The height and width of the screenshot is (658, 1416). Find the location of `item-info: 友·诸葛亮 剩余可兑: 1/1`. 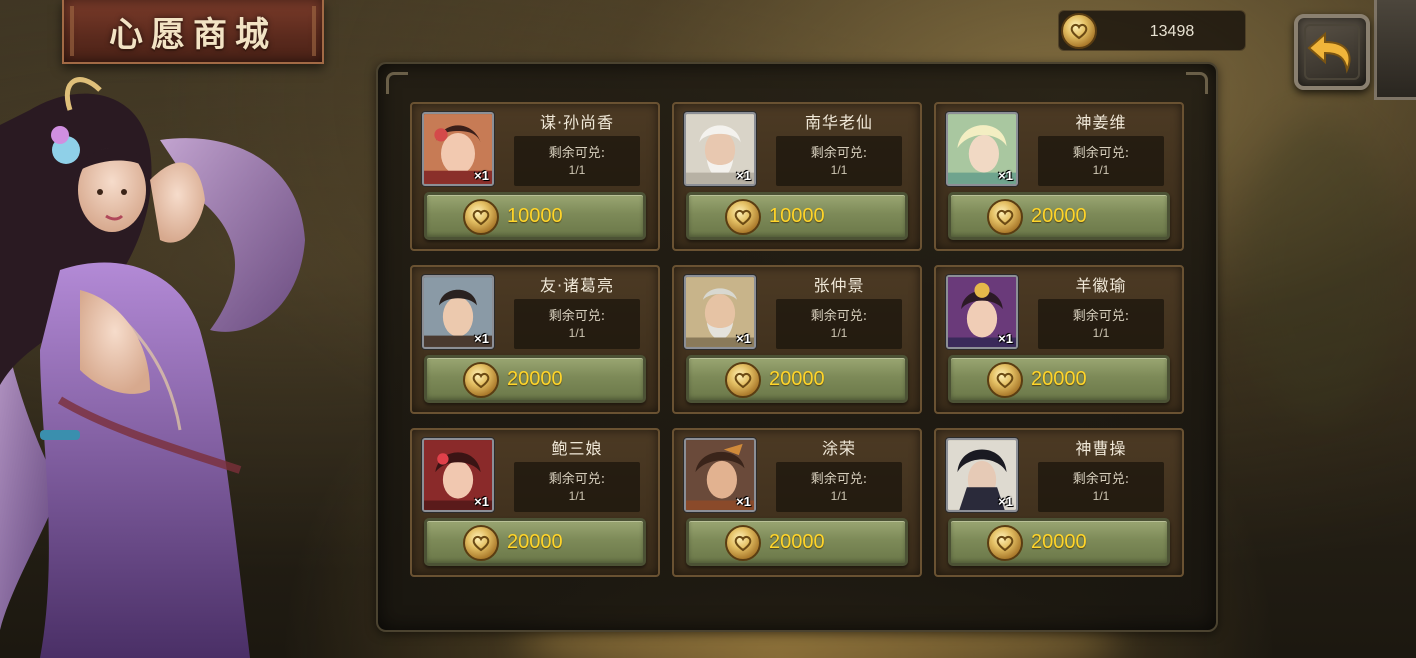

item-info: 友·诸葛亮 剩余可兑: 1/1 is located at coordinates (577, 312).